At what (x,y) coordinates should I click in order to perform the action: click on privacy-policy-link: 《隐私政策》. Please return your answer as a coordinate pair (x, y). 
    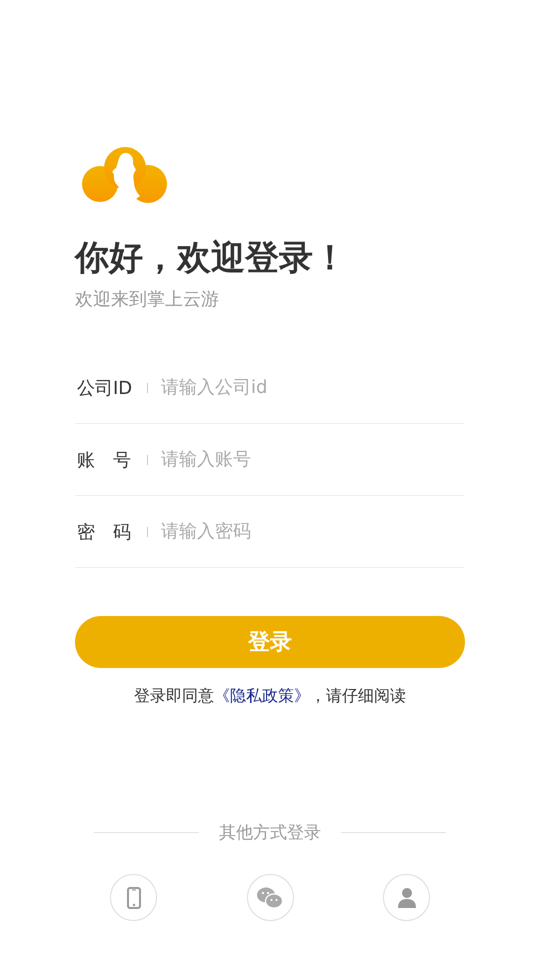
    Looking at the image, I should click on (262, 695).